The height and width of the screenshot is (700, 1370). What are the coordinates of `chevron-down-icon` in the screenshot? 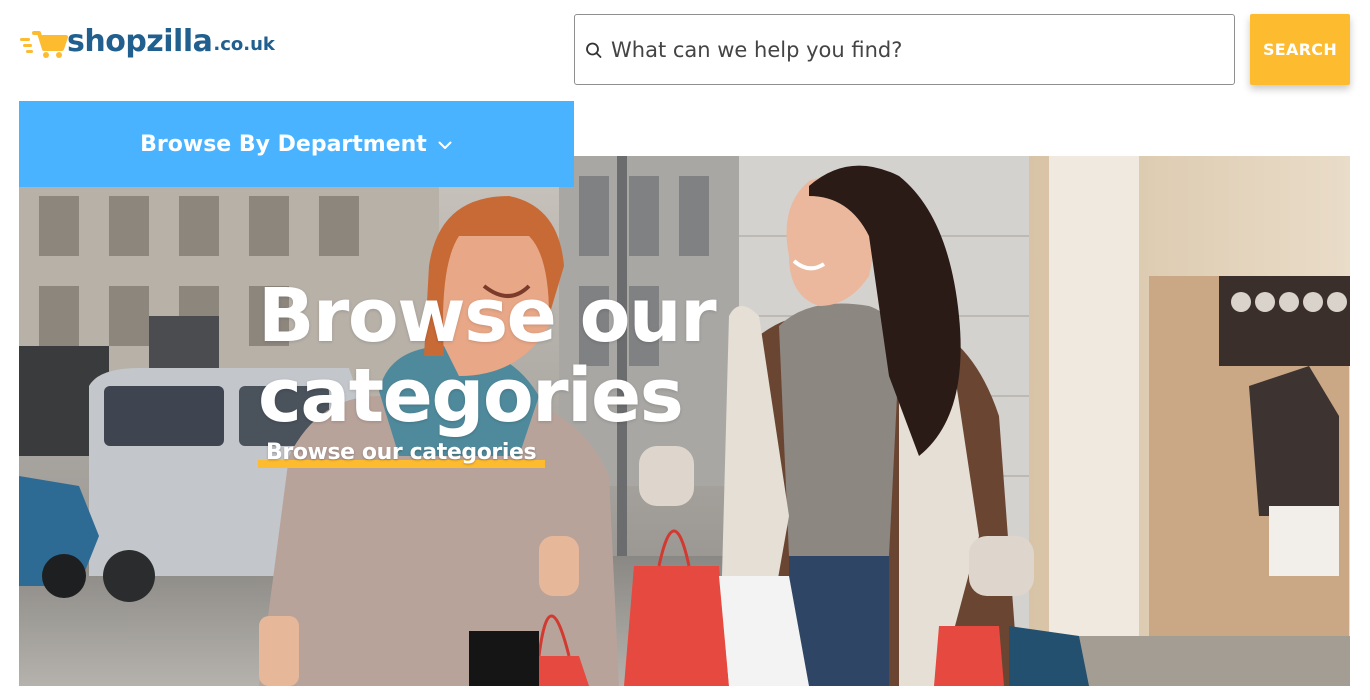 It's located at (445, 145).